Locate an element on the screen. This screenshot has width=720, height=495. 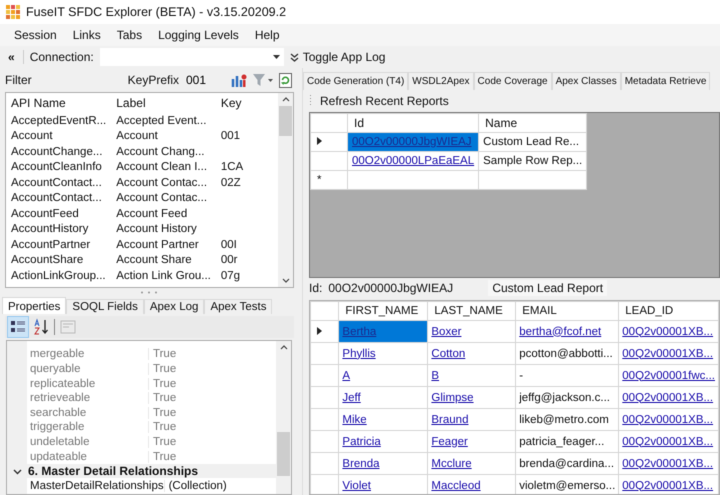
cell-link: B is located at coordinates (435, 376).